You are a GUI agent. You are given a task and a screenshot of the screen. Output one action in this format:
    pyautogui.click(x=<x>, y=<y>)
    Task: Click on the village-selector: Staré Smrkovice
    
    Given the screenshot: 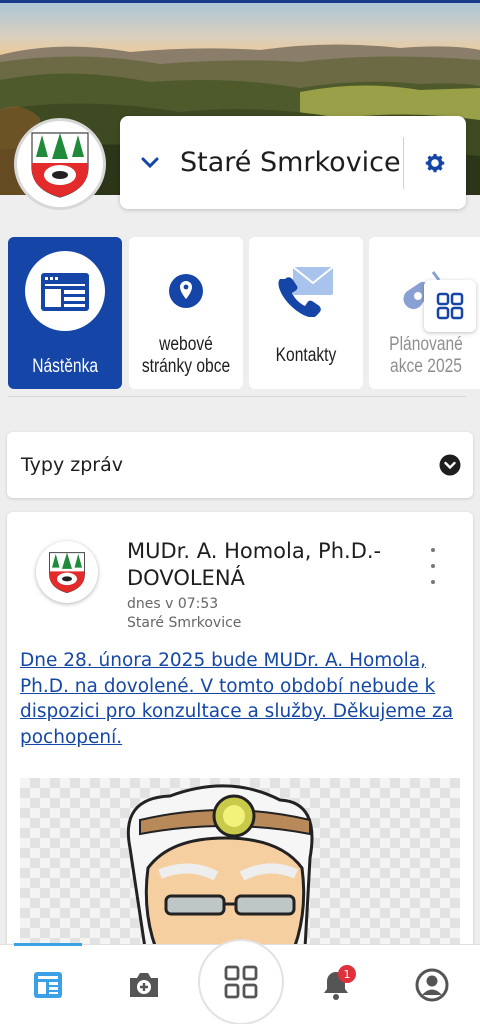 What is the action you would take?
    pyautogui.click(x=293, y=162)
    